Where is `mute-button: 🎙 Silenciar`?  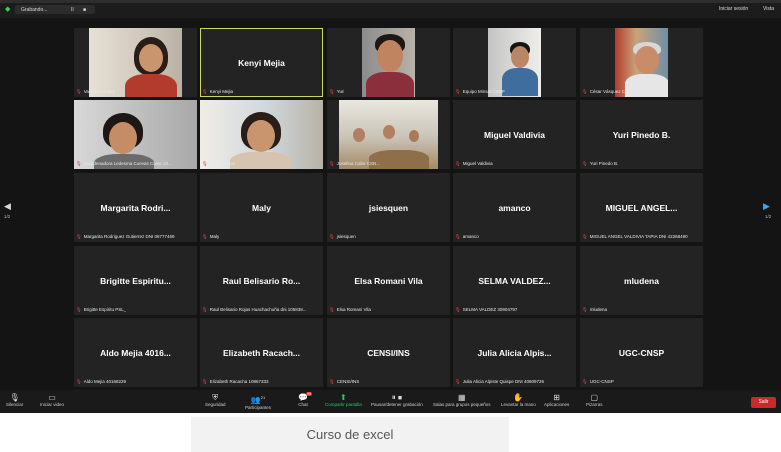 mute-button: 🎙 Silenciar is located at coordinates (14, 400).